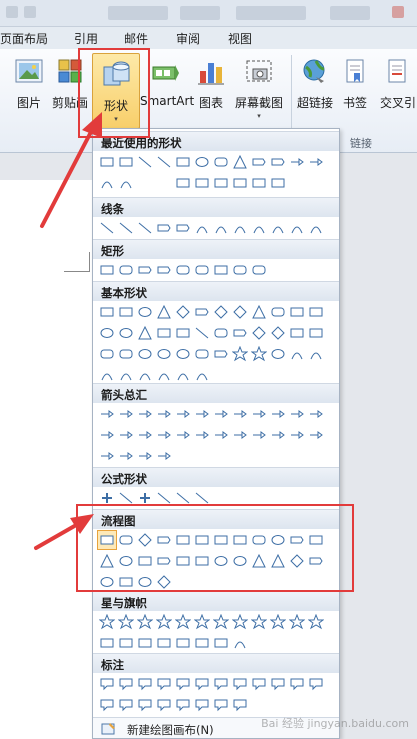 The height and width of the screenshot is (739, 417). Describe the element at coordinates (30, 12) in the screenshot. I see `qat-icon` at that location.